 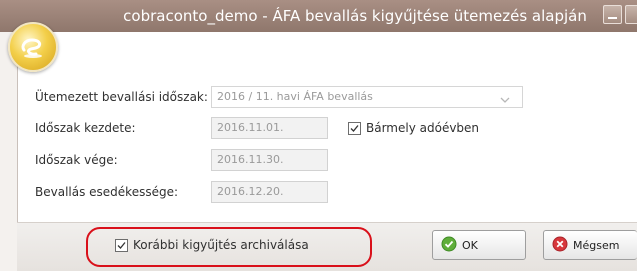 I want to click on cancel-button: Mégsem, so click(x=590, y=245).